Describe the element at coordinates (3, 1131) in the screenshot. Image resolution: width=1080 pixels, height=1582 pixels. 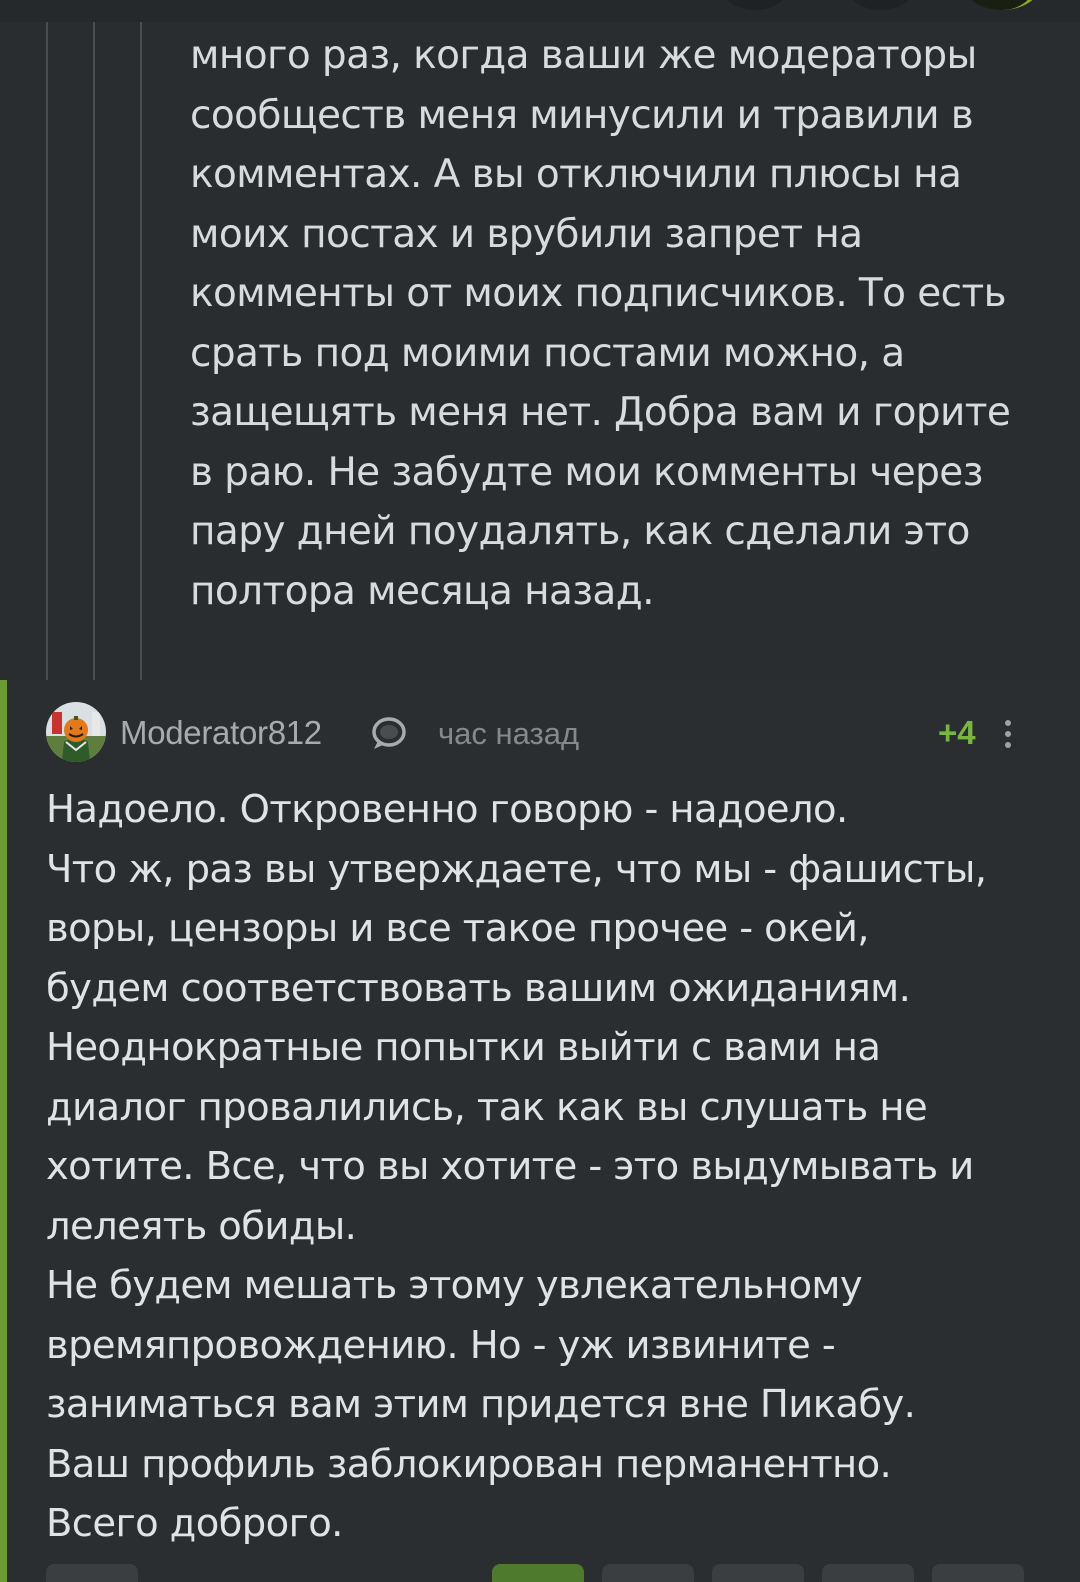
I see `comment-accent-border` at that location.